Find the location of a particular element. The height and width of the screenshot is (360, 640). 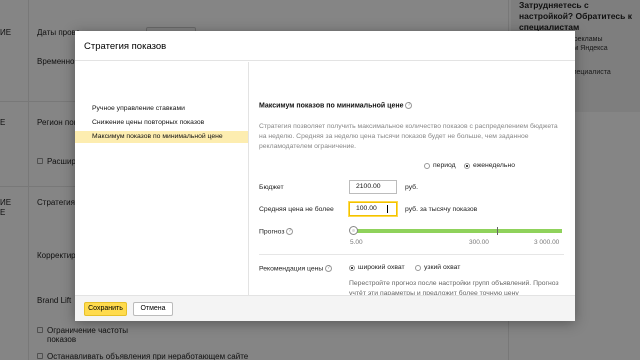

forecast-label: Прогноз ? is located at coordinates (276, 232).